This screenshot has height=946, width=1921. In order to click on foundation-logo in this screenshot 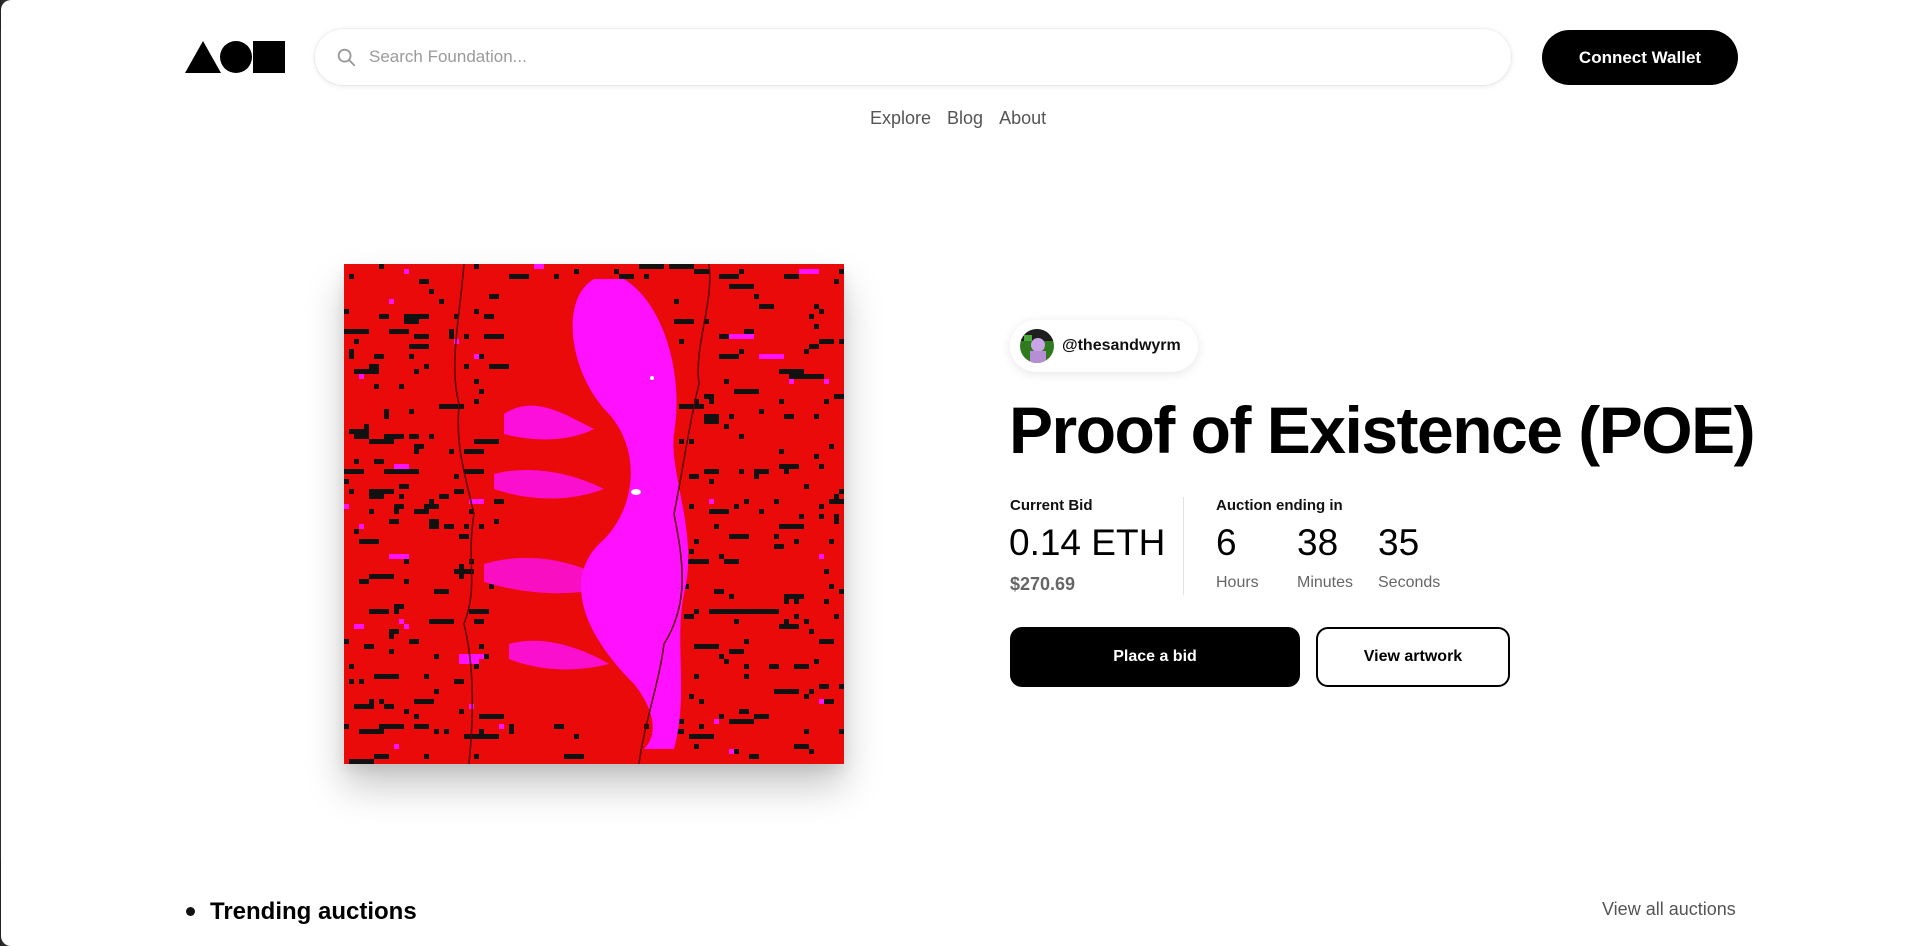, I will do `click(235, 57)`.